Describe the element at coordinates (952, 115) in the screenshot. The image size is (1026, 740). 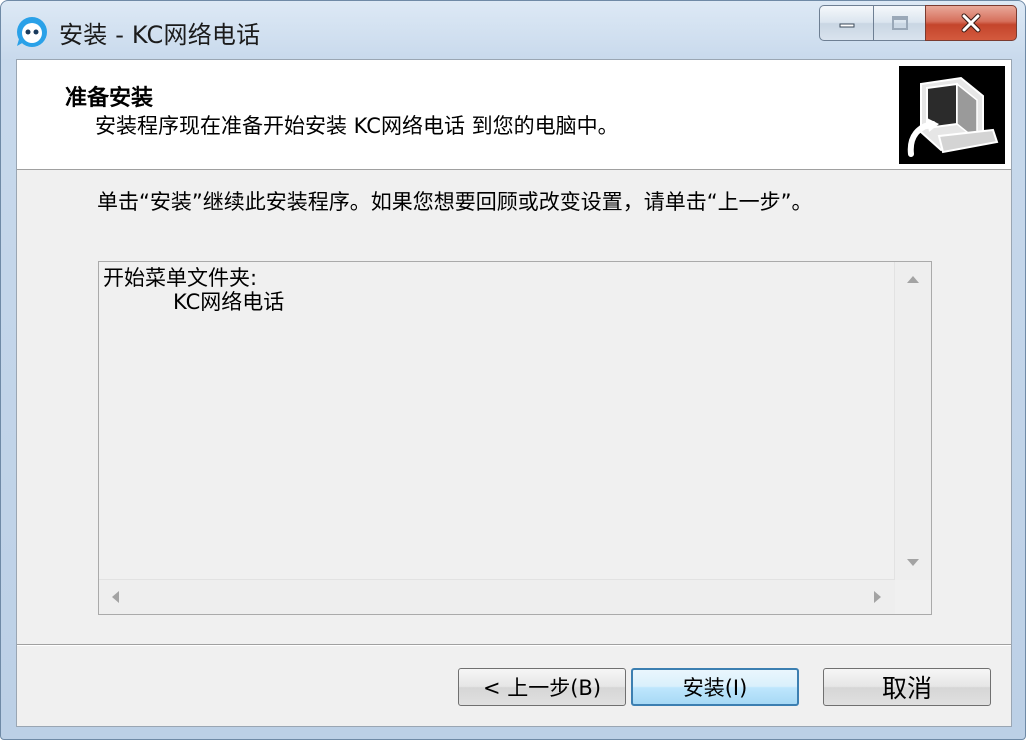
I see `computer-install-icon` at that location.